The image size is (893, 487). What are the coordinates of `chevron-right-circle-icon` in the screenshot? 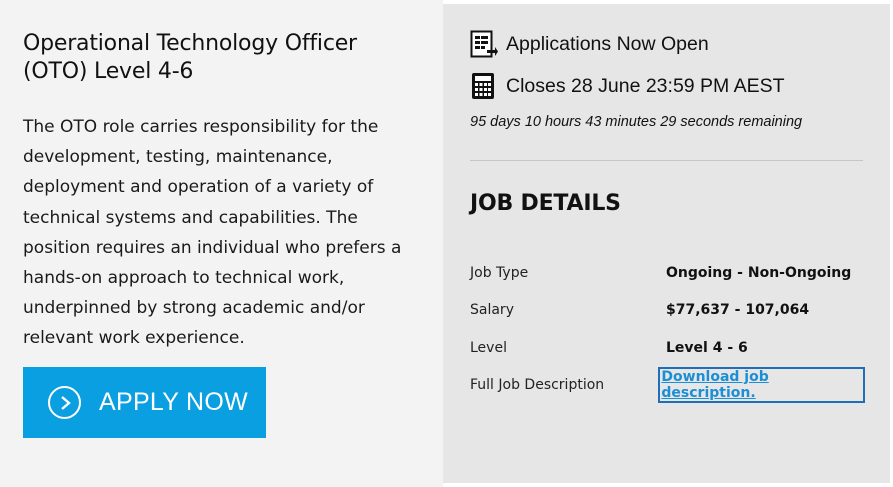 It's located at (64, 402).